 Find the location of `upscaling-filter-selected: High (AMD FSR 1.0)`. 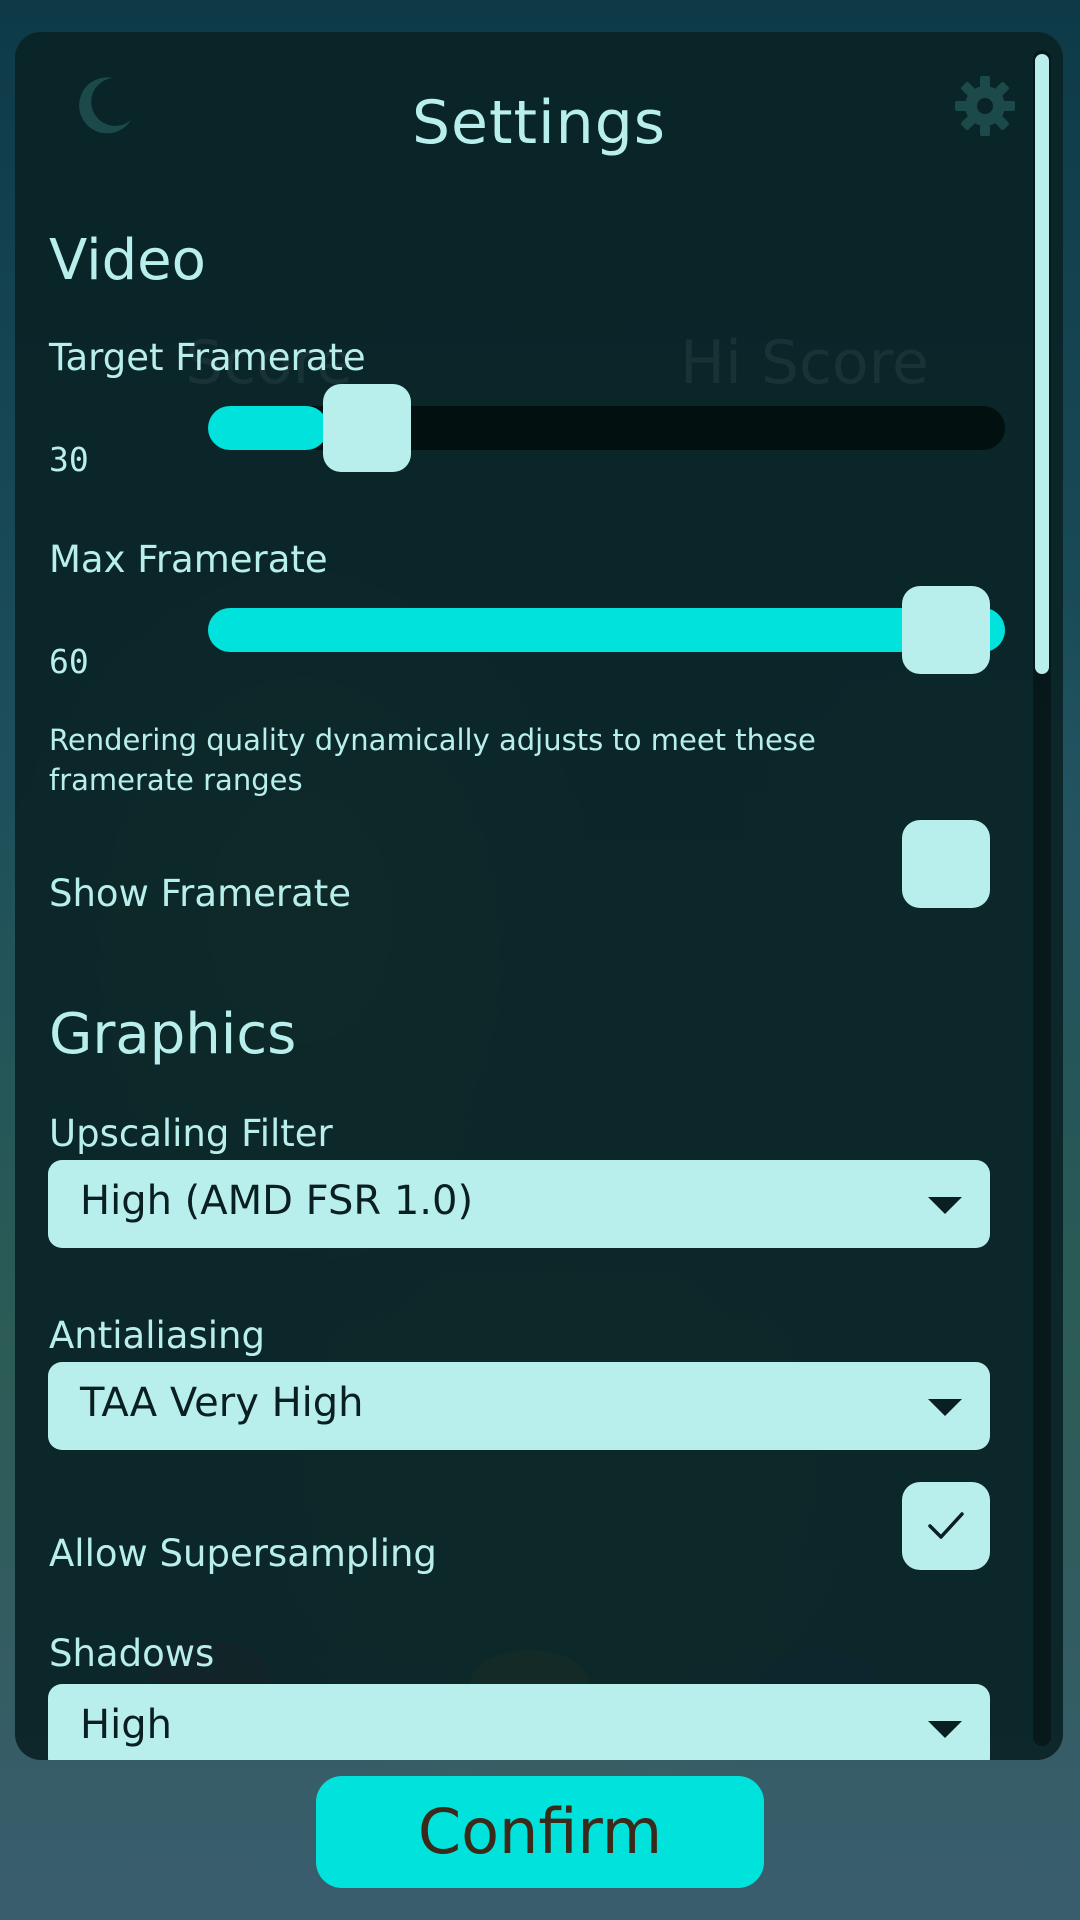

upscaling-filter-selected: High (AMD FSR 1.0) is located at coordinates (277, 1201).